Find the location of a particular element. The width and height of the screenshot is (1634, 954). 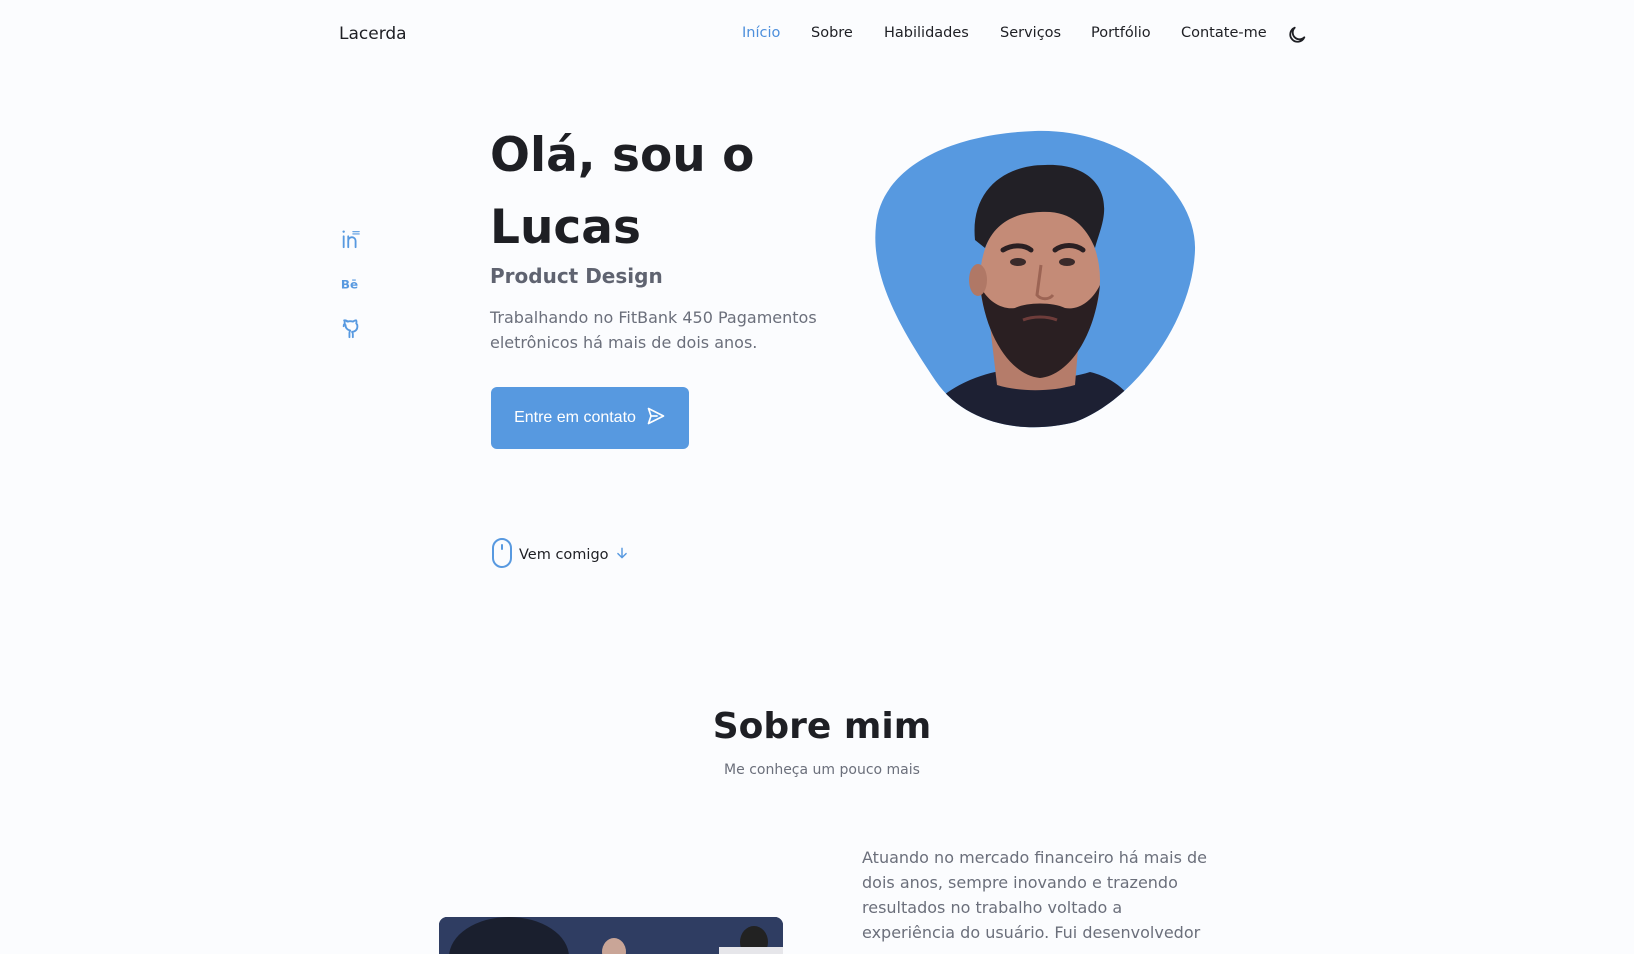

moon-icon is located at coordinates (1297, 35).